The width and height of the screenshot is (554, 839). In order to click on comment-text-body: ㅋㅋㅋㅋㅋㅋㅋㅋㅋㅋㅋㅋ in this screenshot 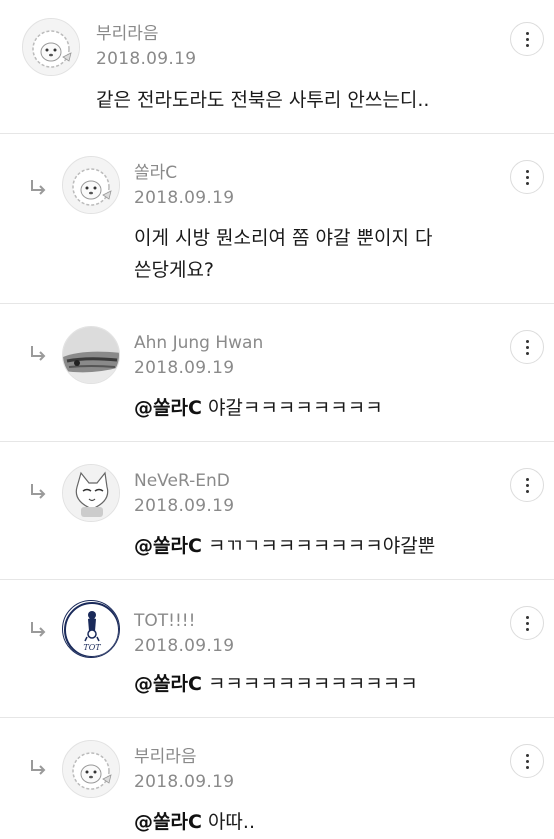, I will do `click(309, 684)`.